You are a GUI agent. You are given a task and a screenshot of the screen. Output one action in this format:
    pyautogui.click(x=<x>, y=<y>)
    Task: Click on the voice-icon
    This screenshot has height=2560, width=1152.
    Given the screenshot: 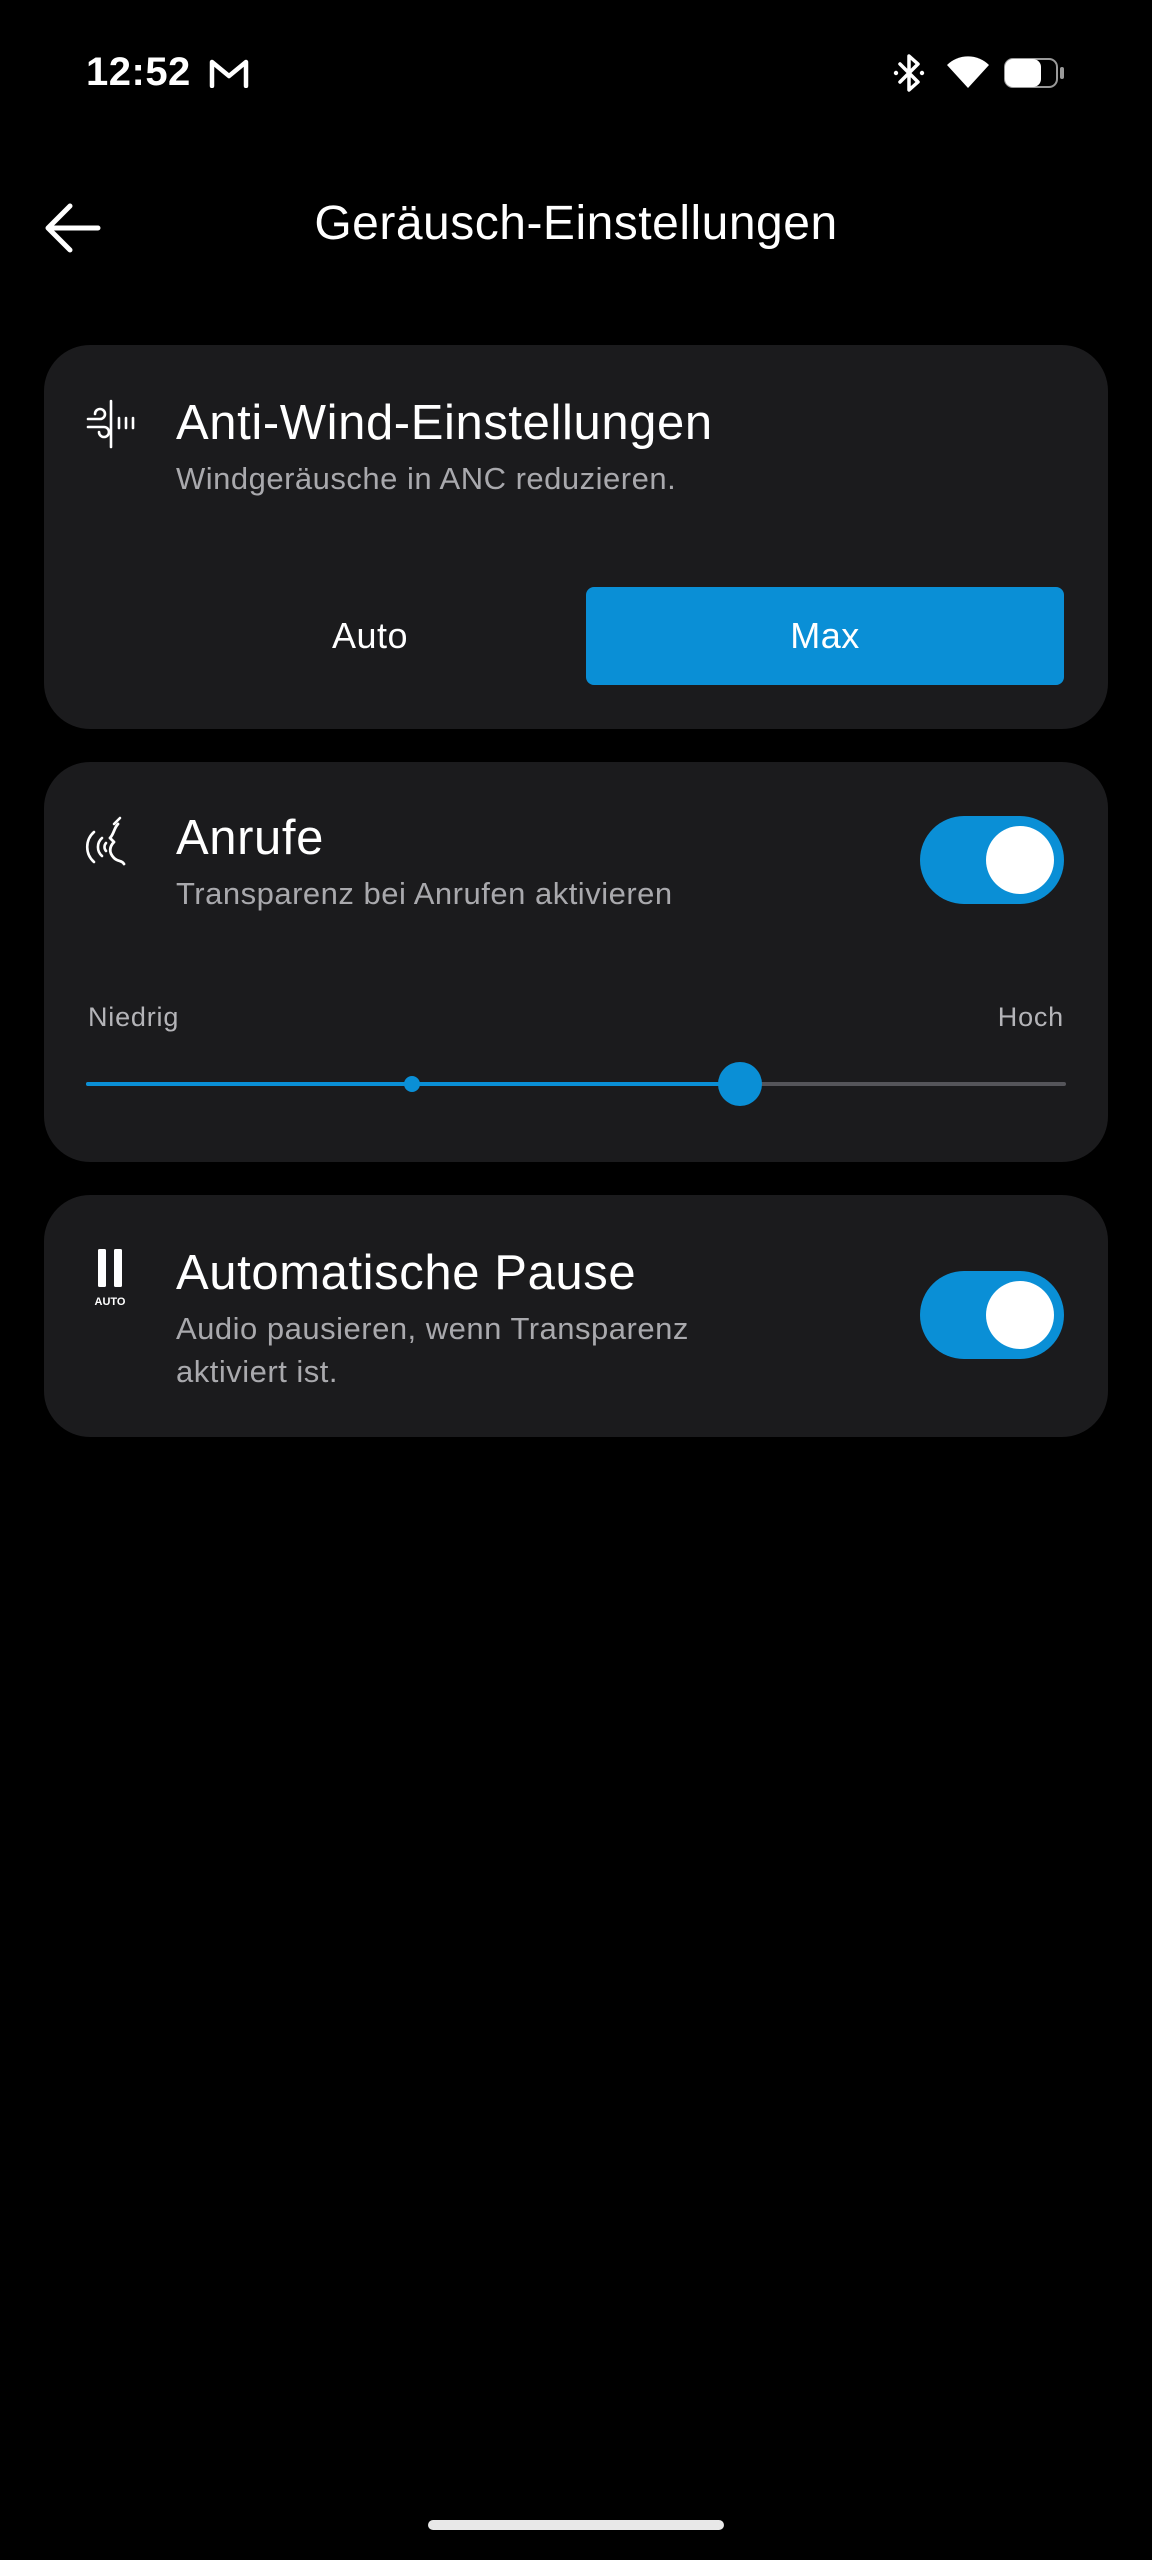 What is the action you would take?
    pyautogui.click(x=105, y=841)
    